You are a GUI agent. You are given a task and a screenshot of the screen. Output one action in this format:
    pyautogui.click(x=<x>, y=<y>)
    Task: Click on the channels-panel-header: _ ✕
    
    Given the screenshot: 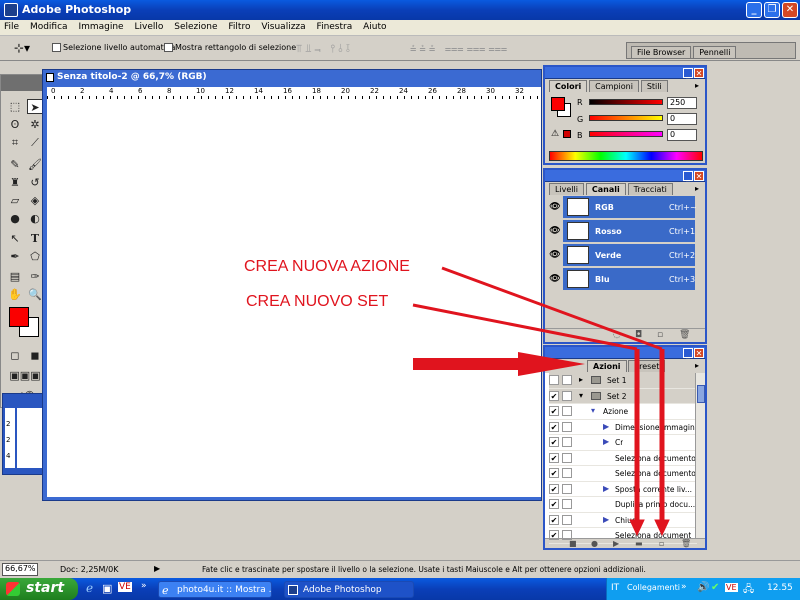 What is the action you would take?
    pyautogui.click(x=625, y=176)
    